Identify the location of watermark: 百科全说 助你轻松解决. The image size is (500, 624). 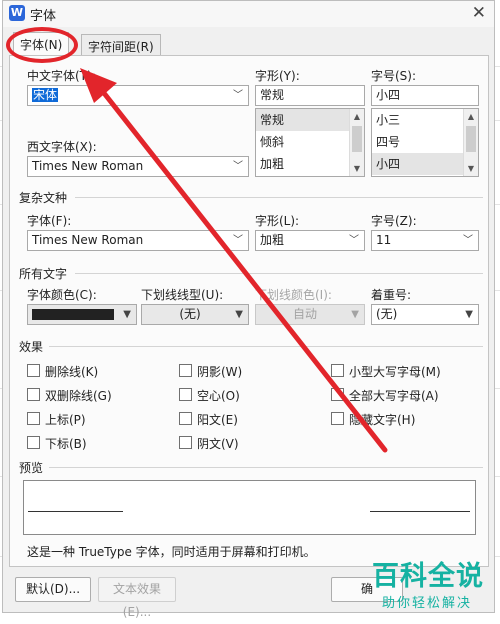
(433, 582).